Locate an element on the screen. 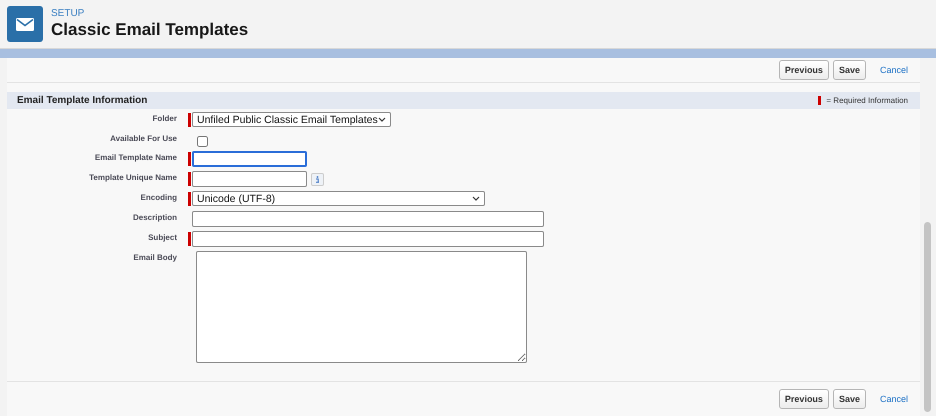  scrollbar-thumb is located at coordinates (927, 317).